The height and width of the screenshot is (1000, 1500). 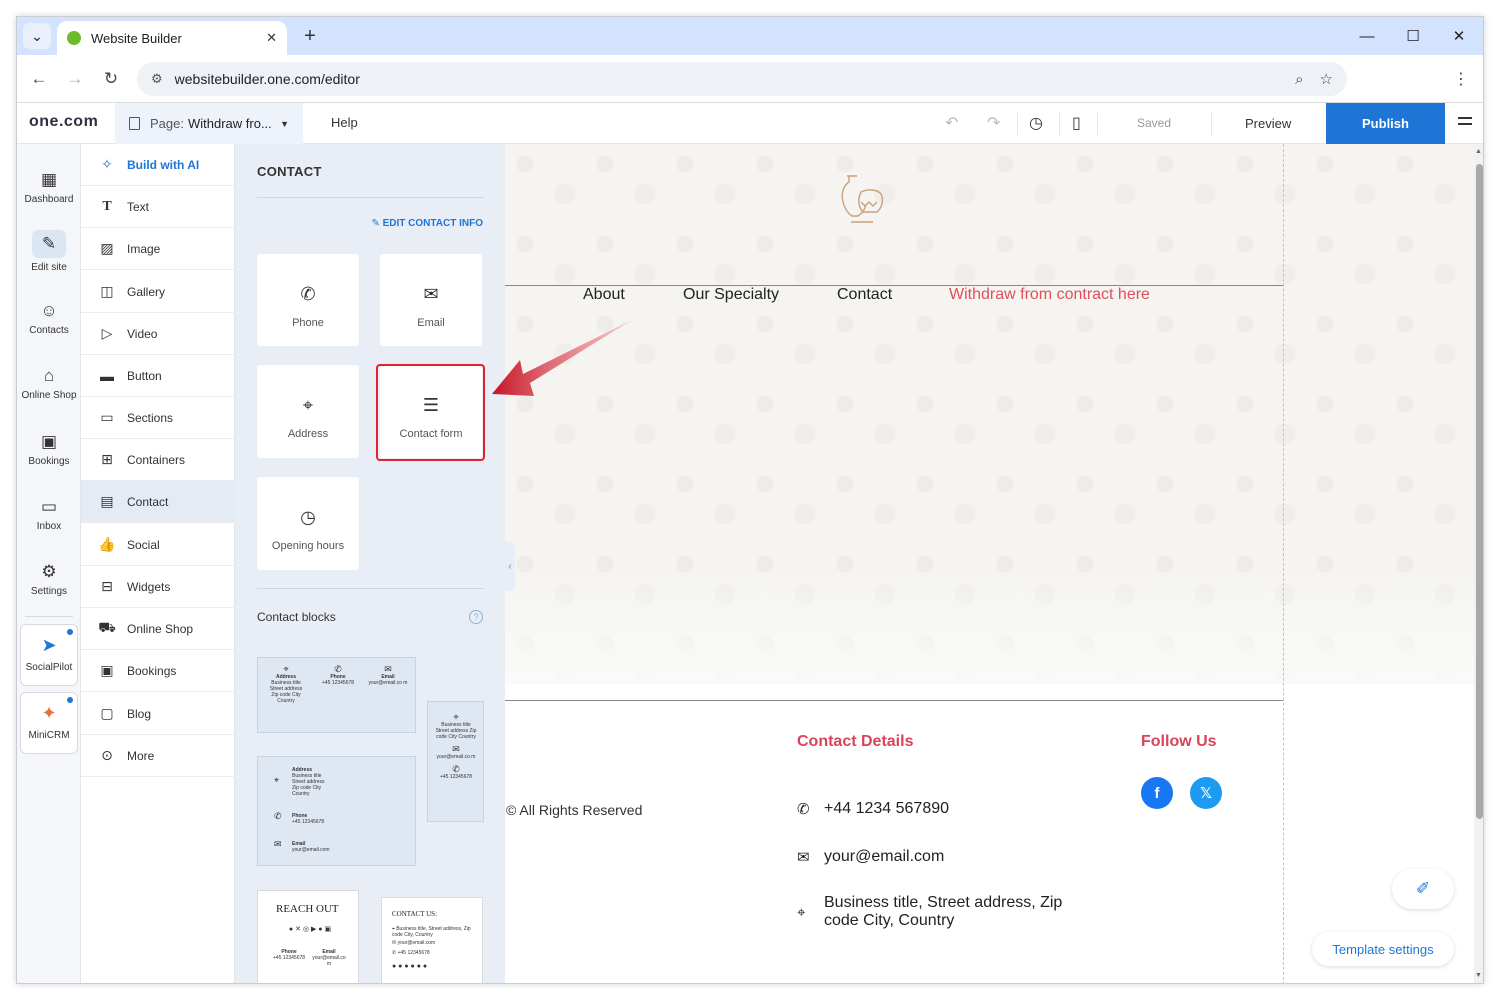 What do you see at coordinates (1479, 491) in the screenshot?
I see `scrollbar-thumb` at bounding box center [1479, 491].